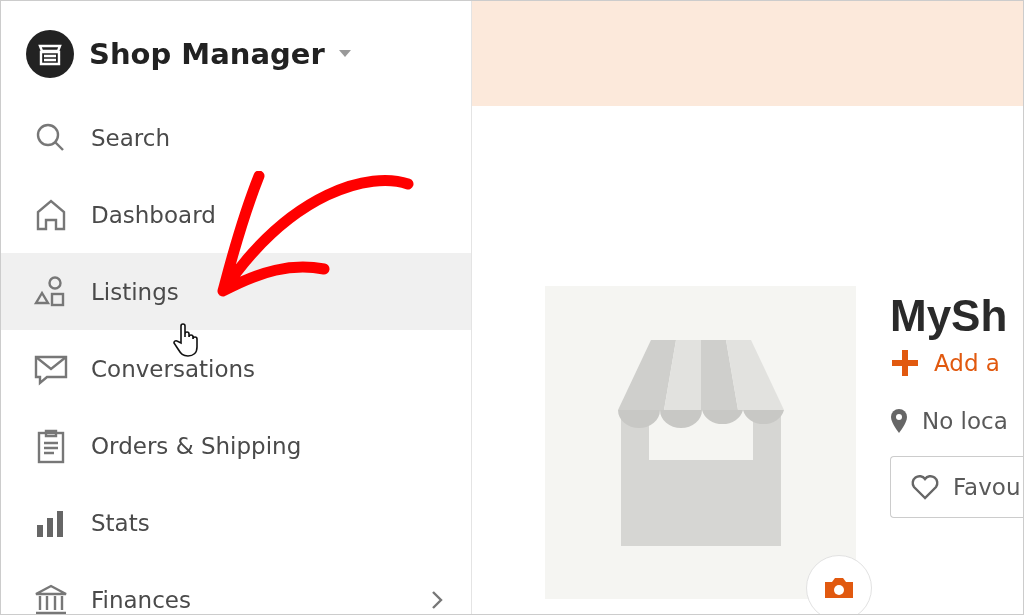 The height and width of the screenshot is (615, 1024). I want to click on favourite-button: Favou, so click(956, 487).